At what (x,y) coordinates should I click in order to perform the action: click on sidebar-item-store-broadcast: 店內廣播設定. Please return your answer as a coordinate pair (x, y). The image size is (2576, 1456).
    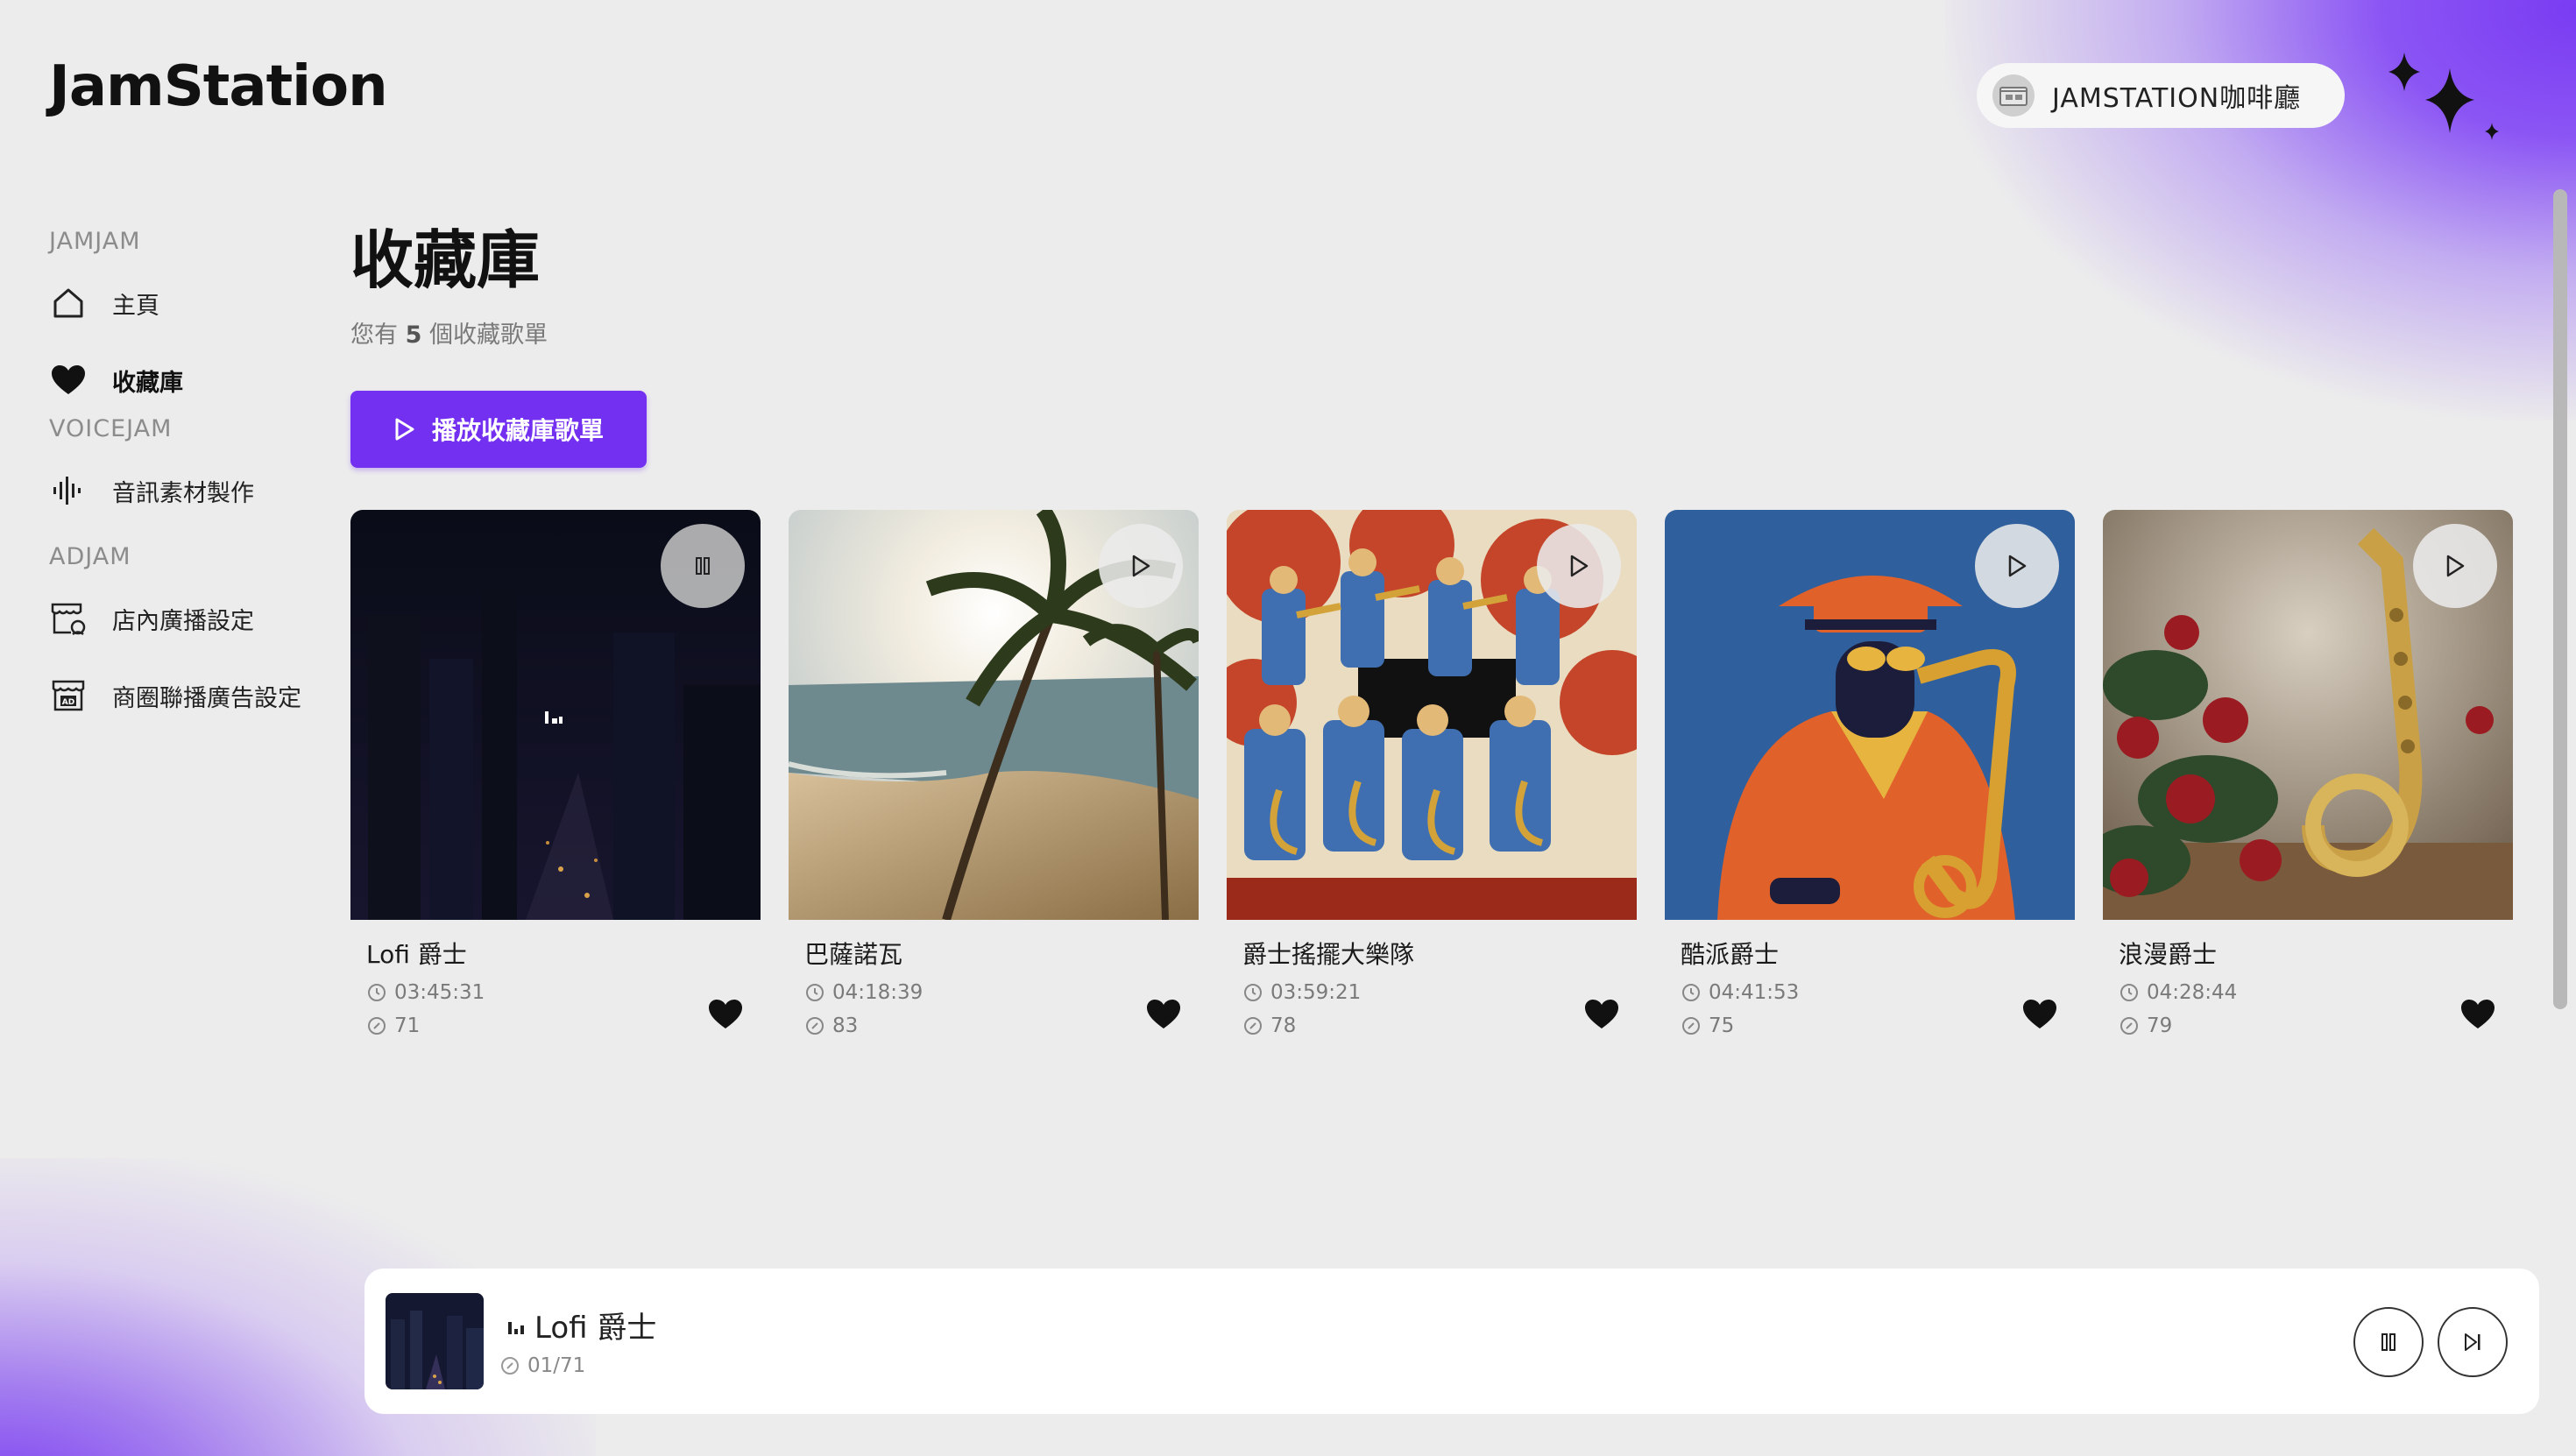
    Looking at the image, I should click on (151, 618).